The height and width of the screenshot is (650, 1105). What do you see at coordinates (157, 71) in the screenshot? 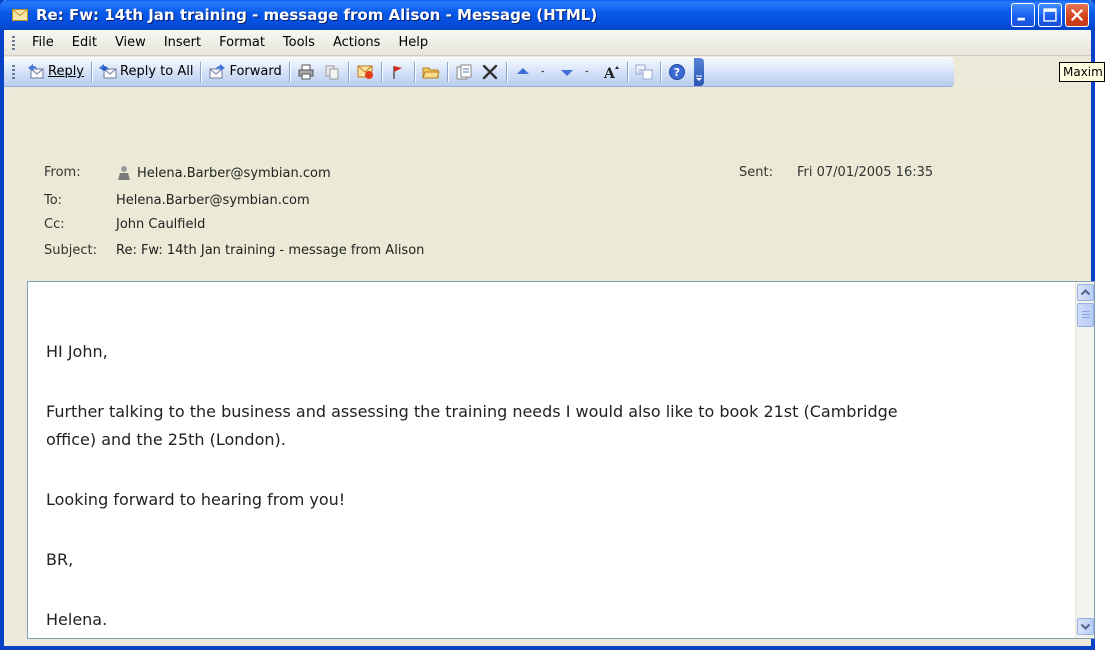
I see `reply-all-label: Reply to All` at bounding box center [157, 71].